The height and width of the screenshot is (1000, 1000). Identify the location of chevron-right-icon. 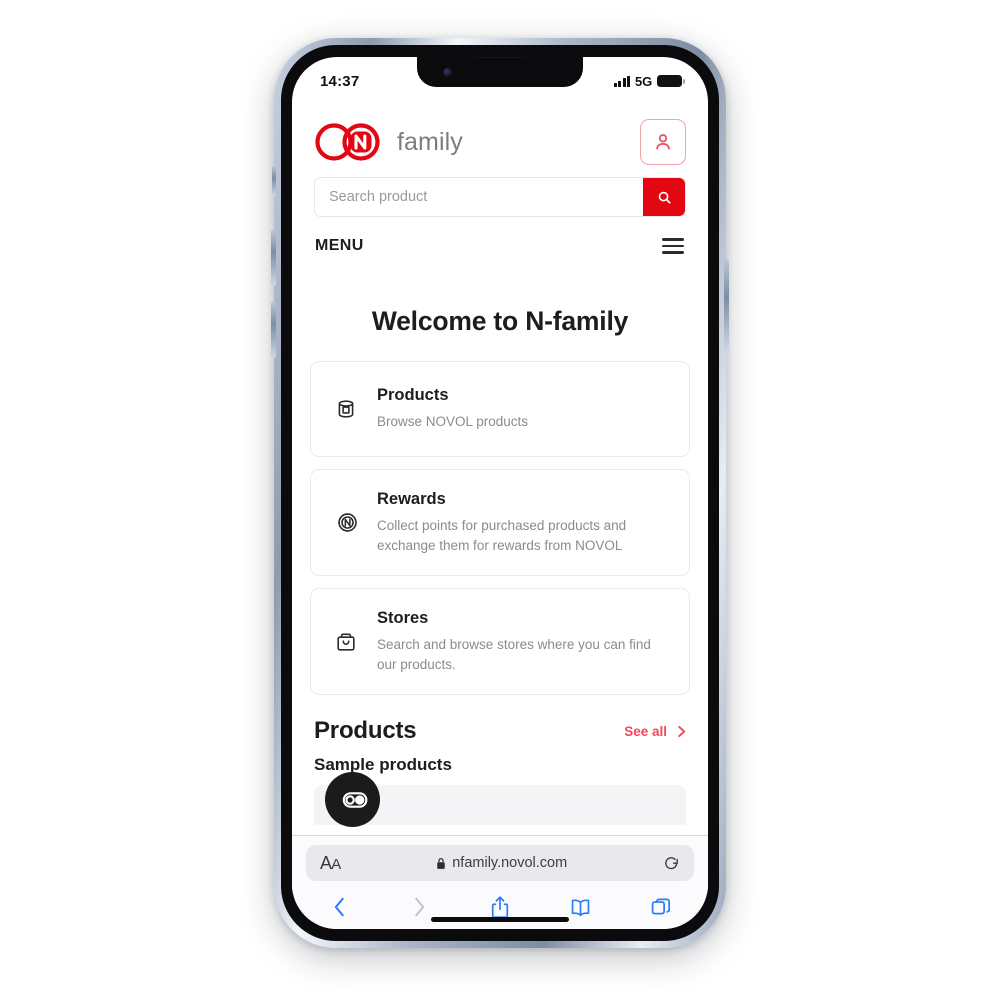
(682, 731).